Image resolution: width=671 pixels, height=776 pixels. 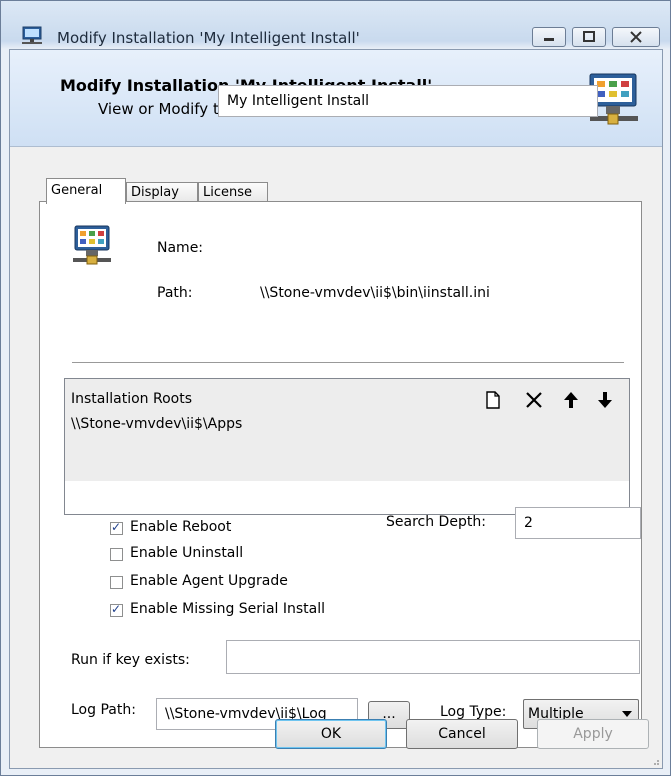 I want to click on close-icon, so click(x=636, y=37).